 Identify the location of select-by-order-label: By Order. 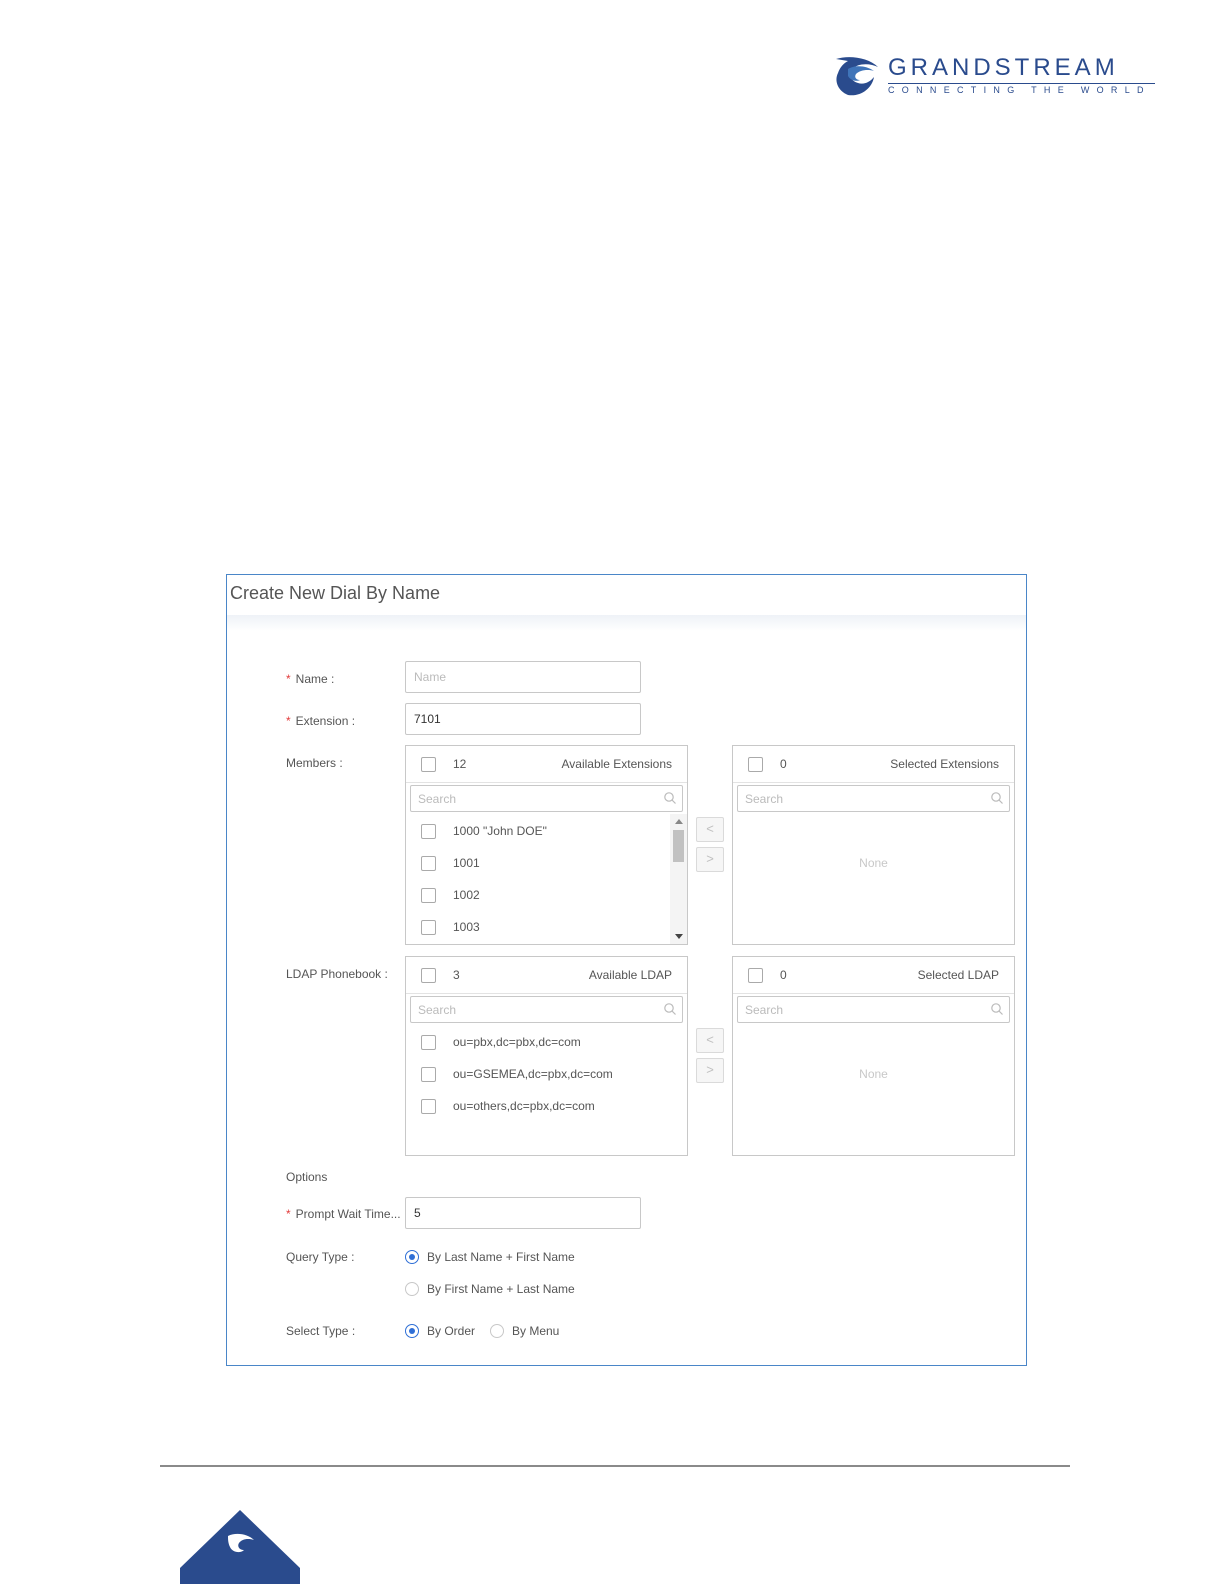
(451, 1331).